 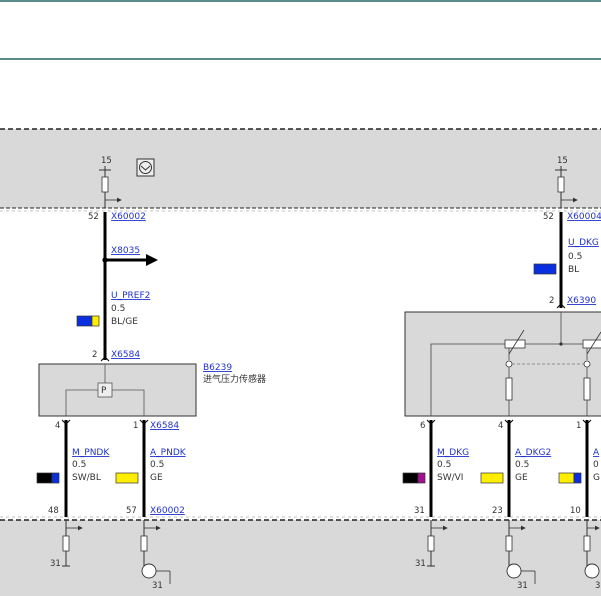 What do you see at coordinates (596, 465) in the screenshot?
I see `wire-size-a-dkg-partial: 0` at bounding box center [596, 465].